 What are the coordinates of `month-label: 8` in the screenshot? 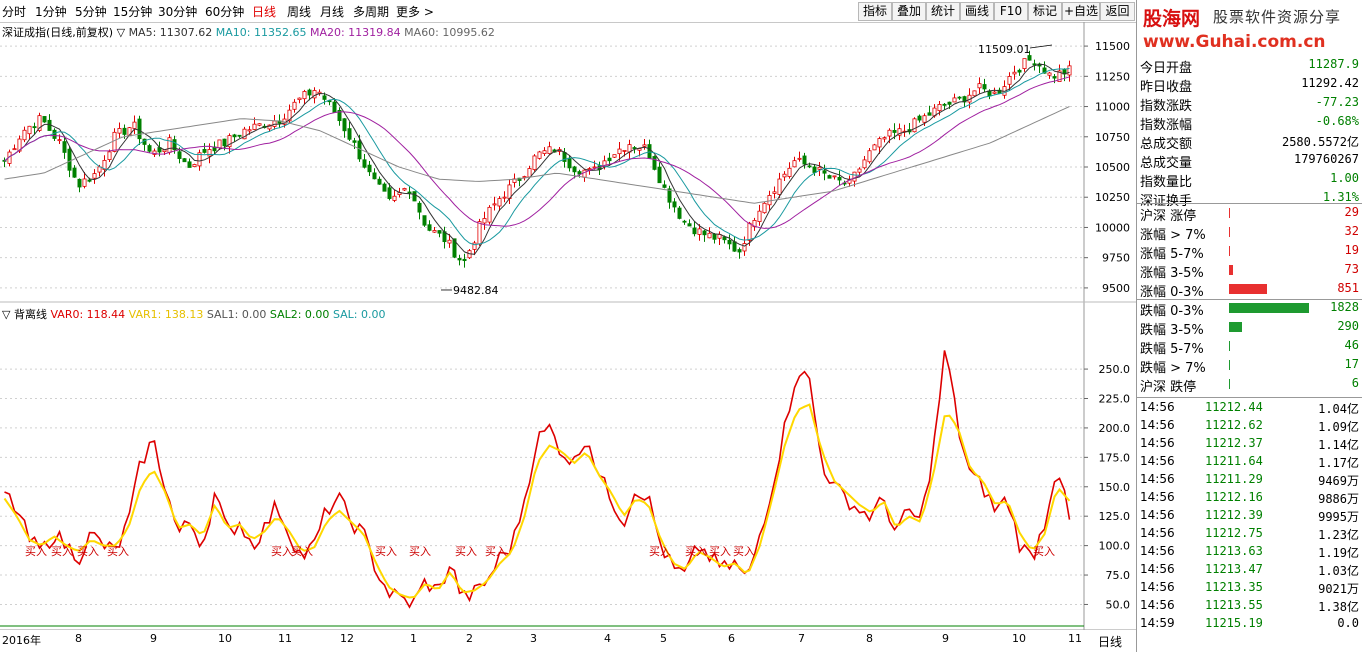 It's located at (869, 638).